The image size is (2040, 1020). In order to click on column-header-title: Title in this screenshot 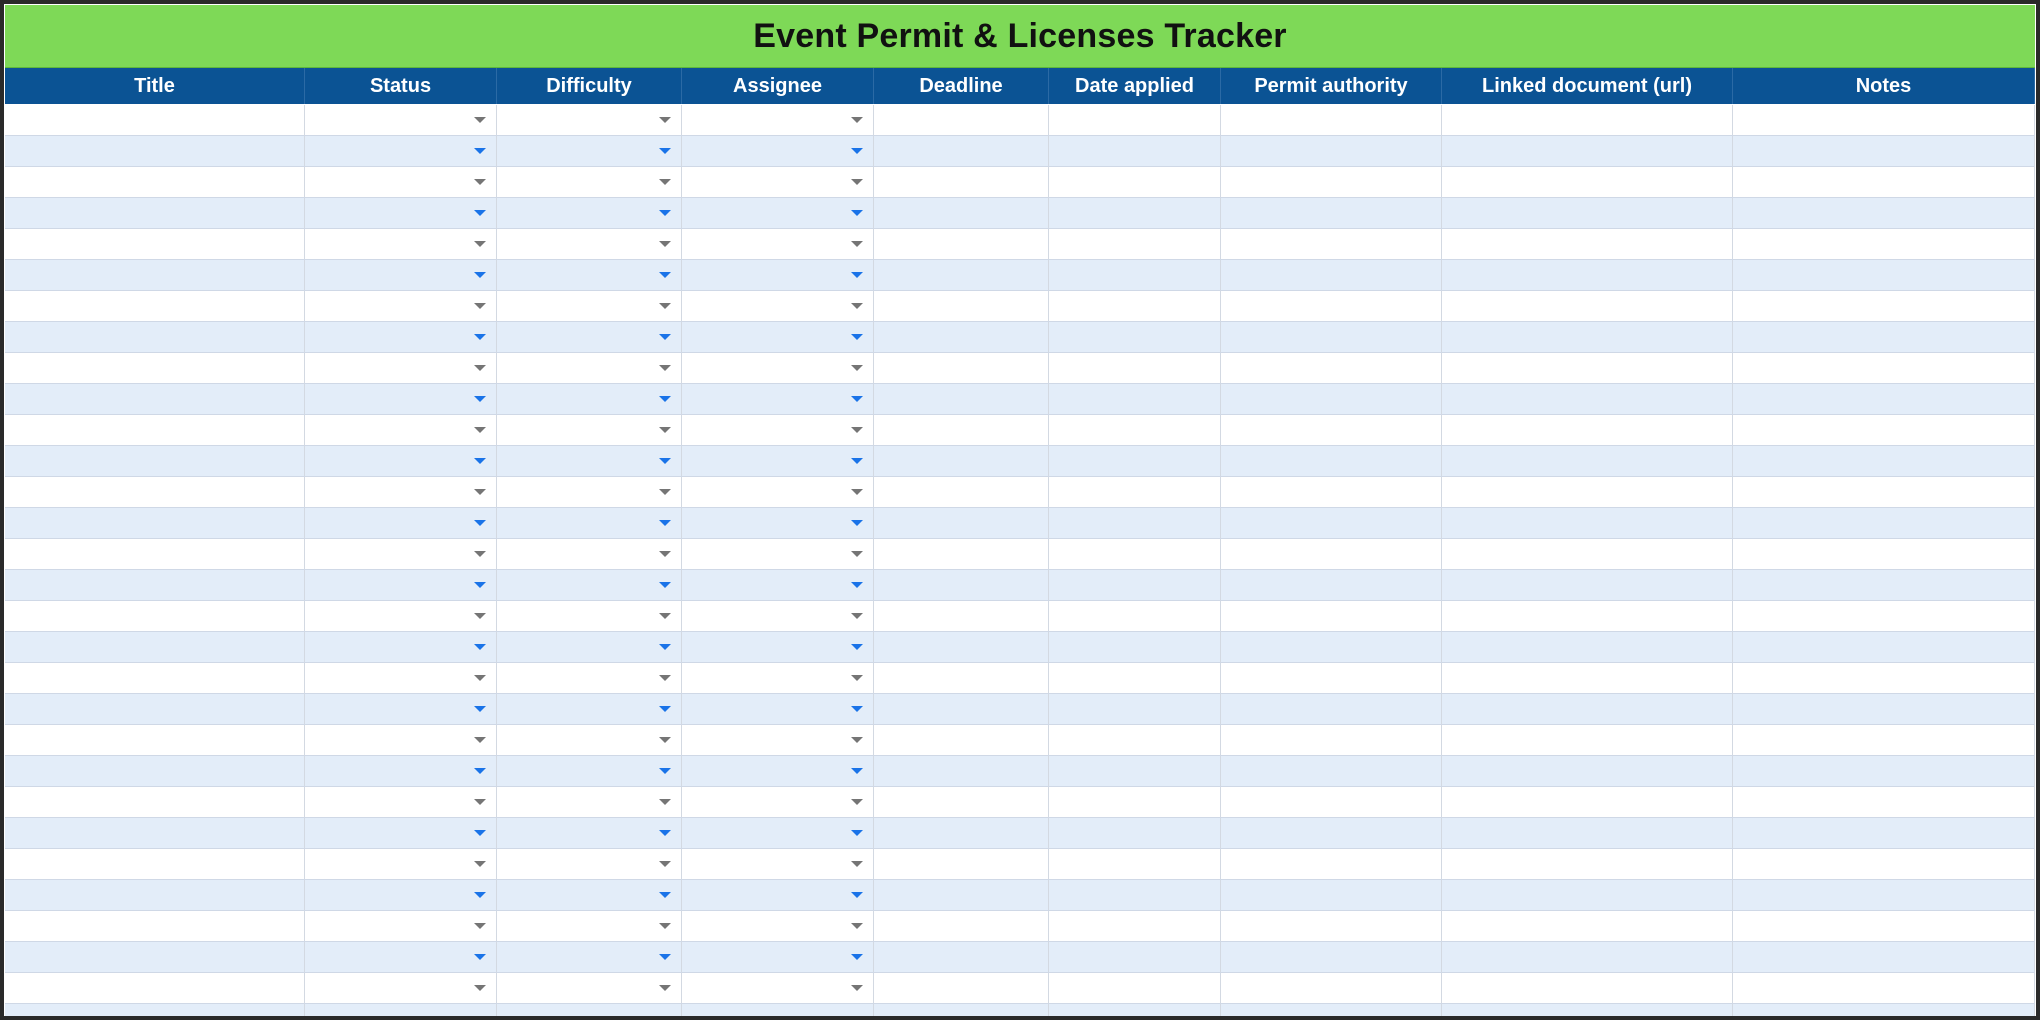, I will do `click(155, 86)`.